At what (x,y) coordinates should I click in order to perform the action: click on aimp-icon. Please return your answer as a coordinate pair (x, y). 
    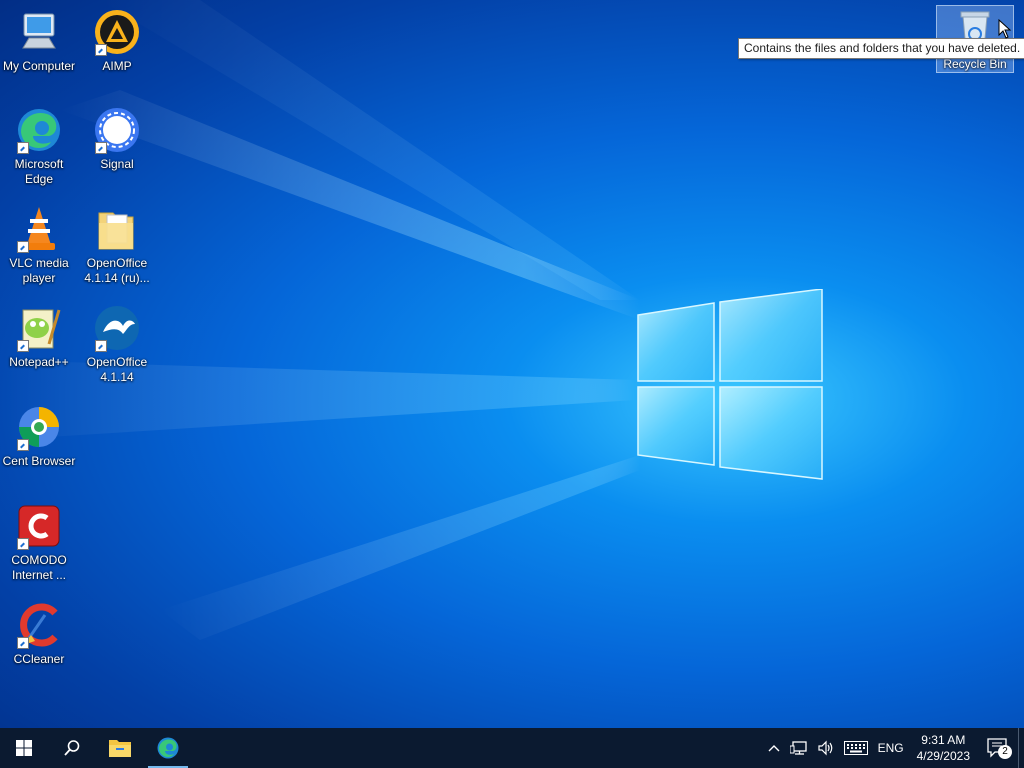
    Looking at the image, I should click on (117, 32).